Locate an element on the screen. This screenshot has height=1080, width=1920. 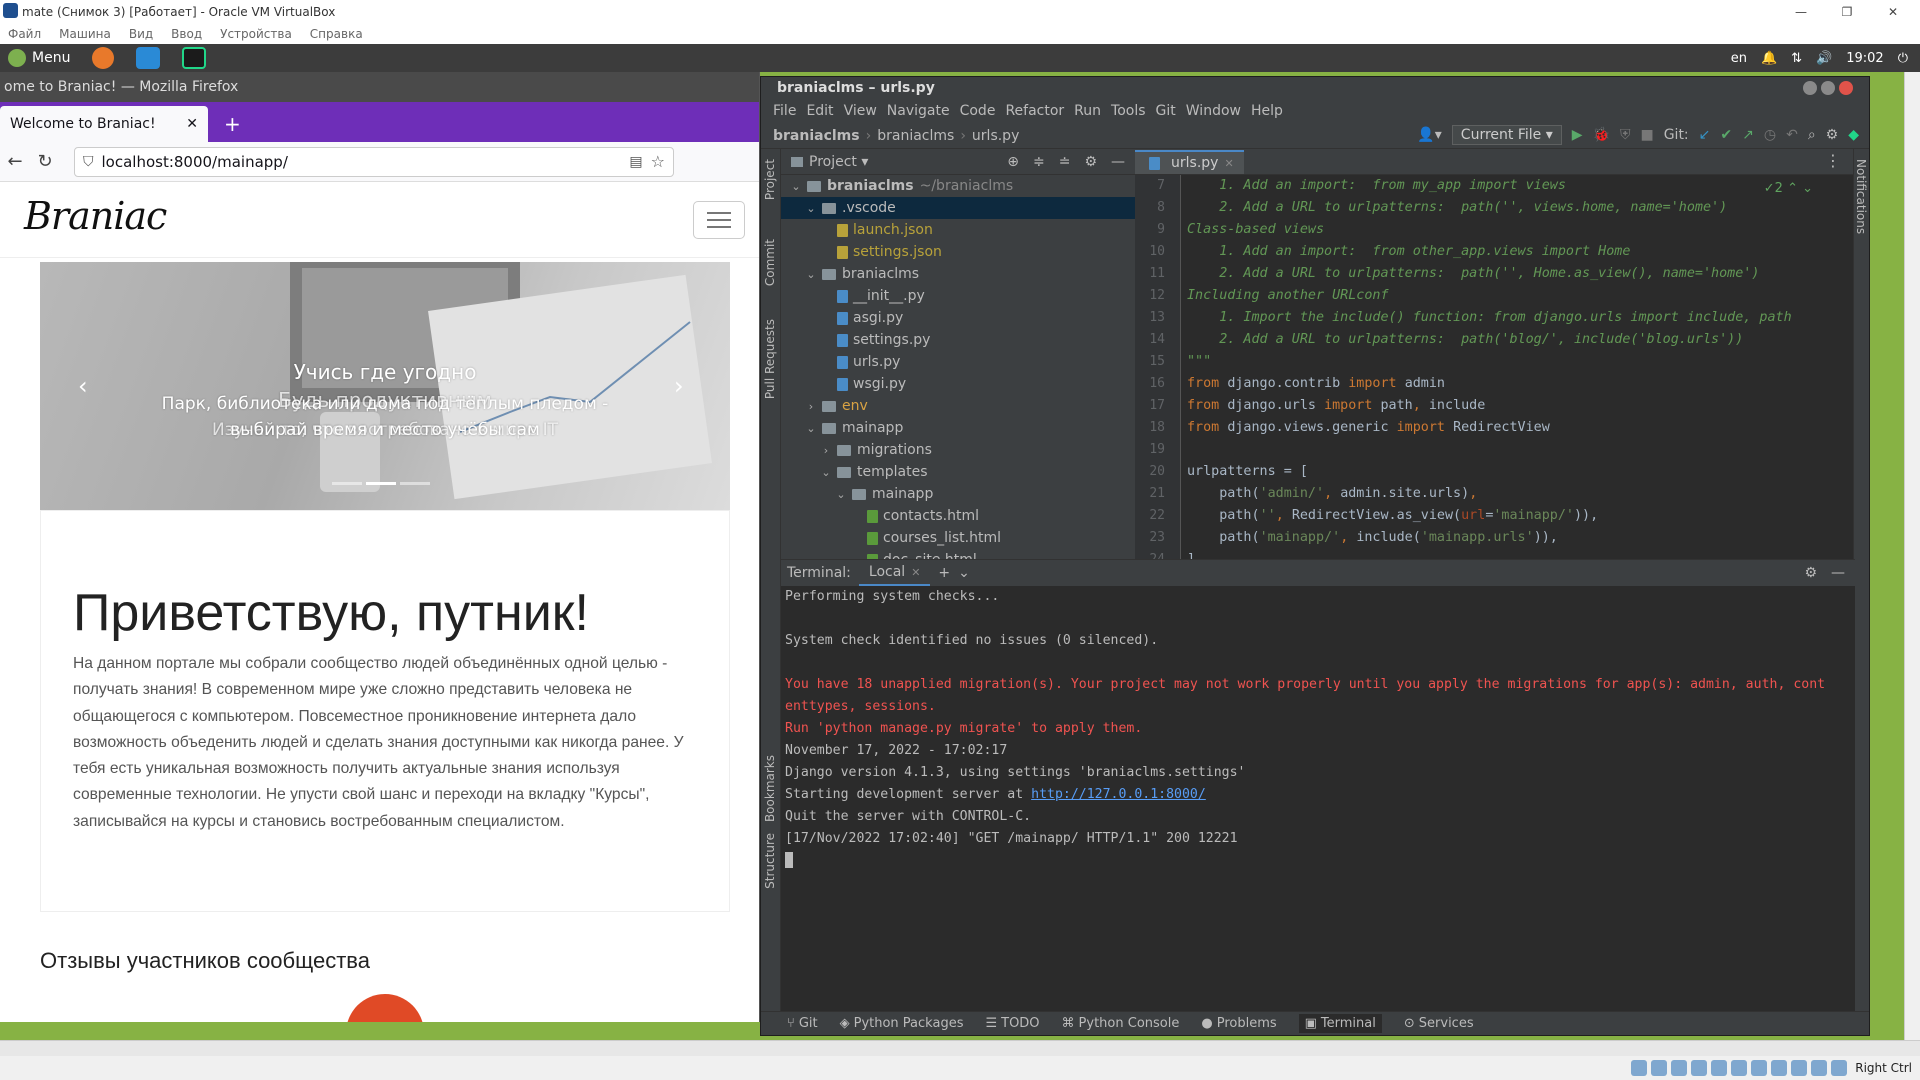
menu-tools: Tools is located at coordinates (1128, 111).